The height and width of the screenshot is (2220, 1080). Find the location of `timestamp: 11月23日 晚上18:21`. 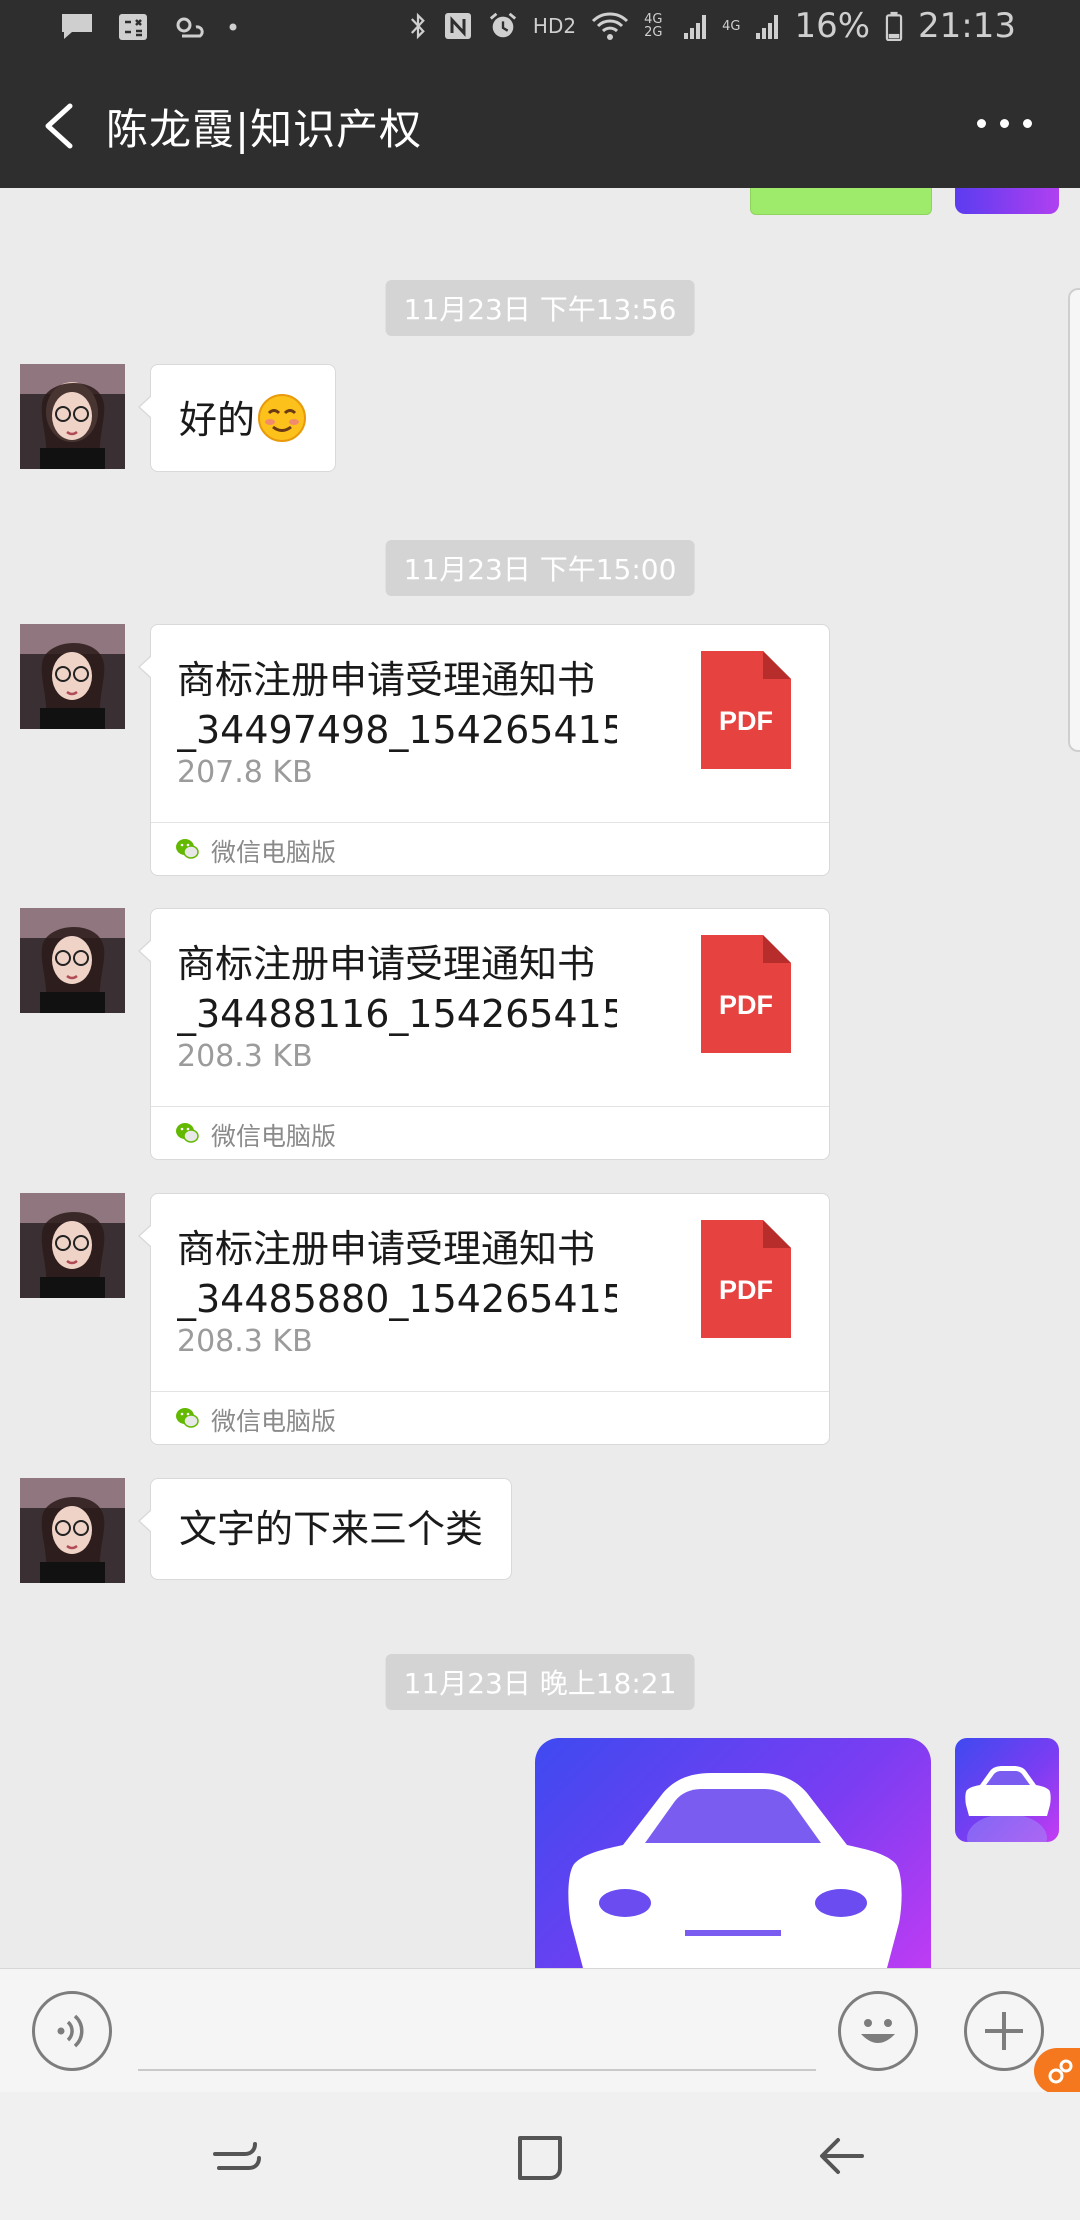

timestamp: 11月23日 晚上18:21 is located at coordinates (540, 1682).